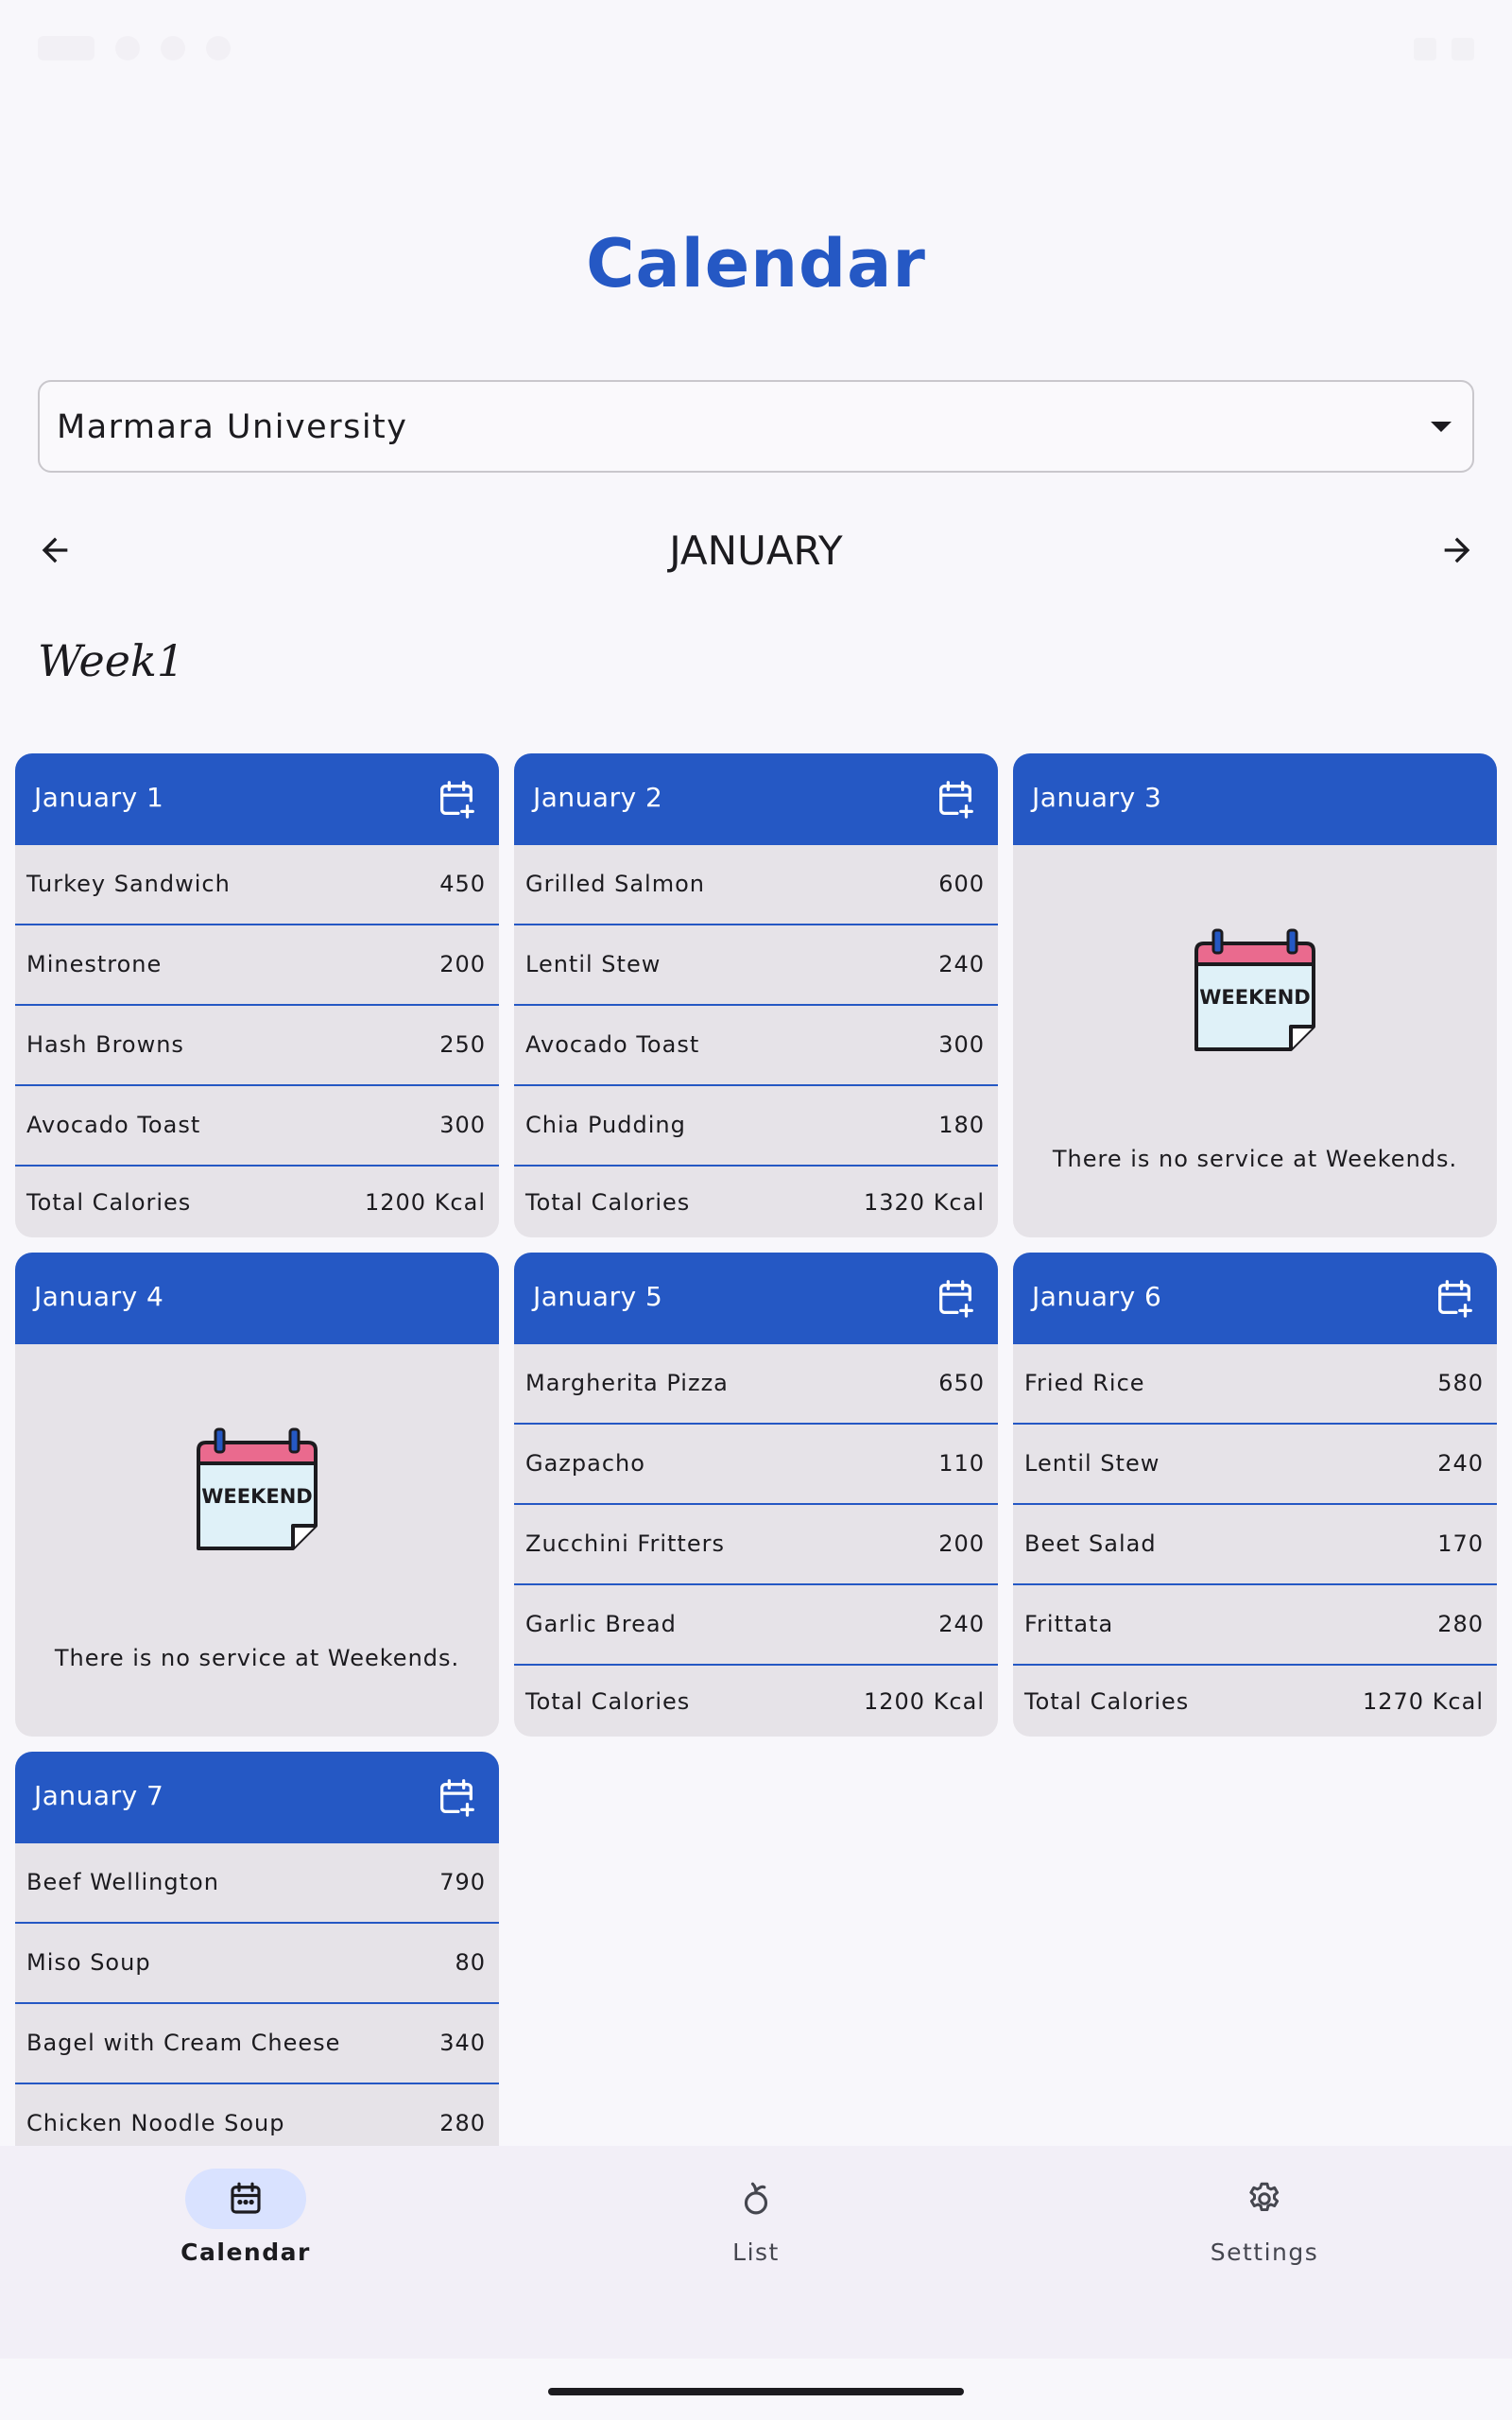  What do you see at coordinates (462, 1125) in the screenshot?
I see `meal-calories: 300` at bounding box center [462, 1125].